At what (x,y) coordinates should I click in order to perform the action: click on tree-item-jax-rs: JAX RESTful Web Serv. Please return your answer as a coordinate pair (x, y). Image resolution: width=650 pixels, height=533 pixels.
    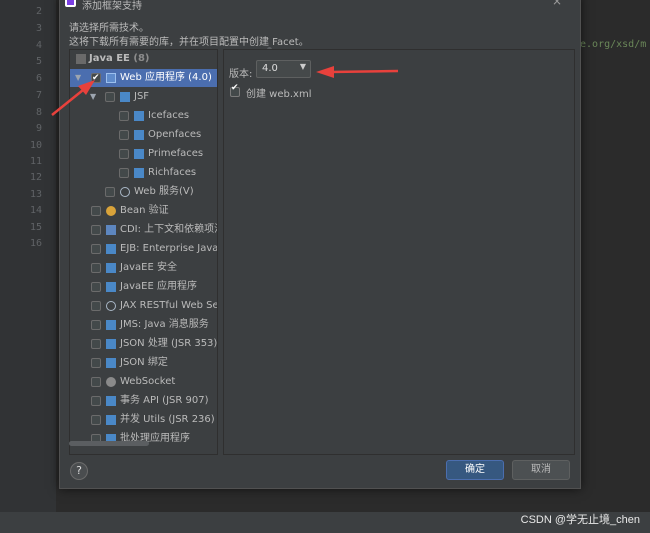
    Looking at the image, I should click on (143, 306).